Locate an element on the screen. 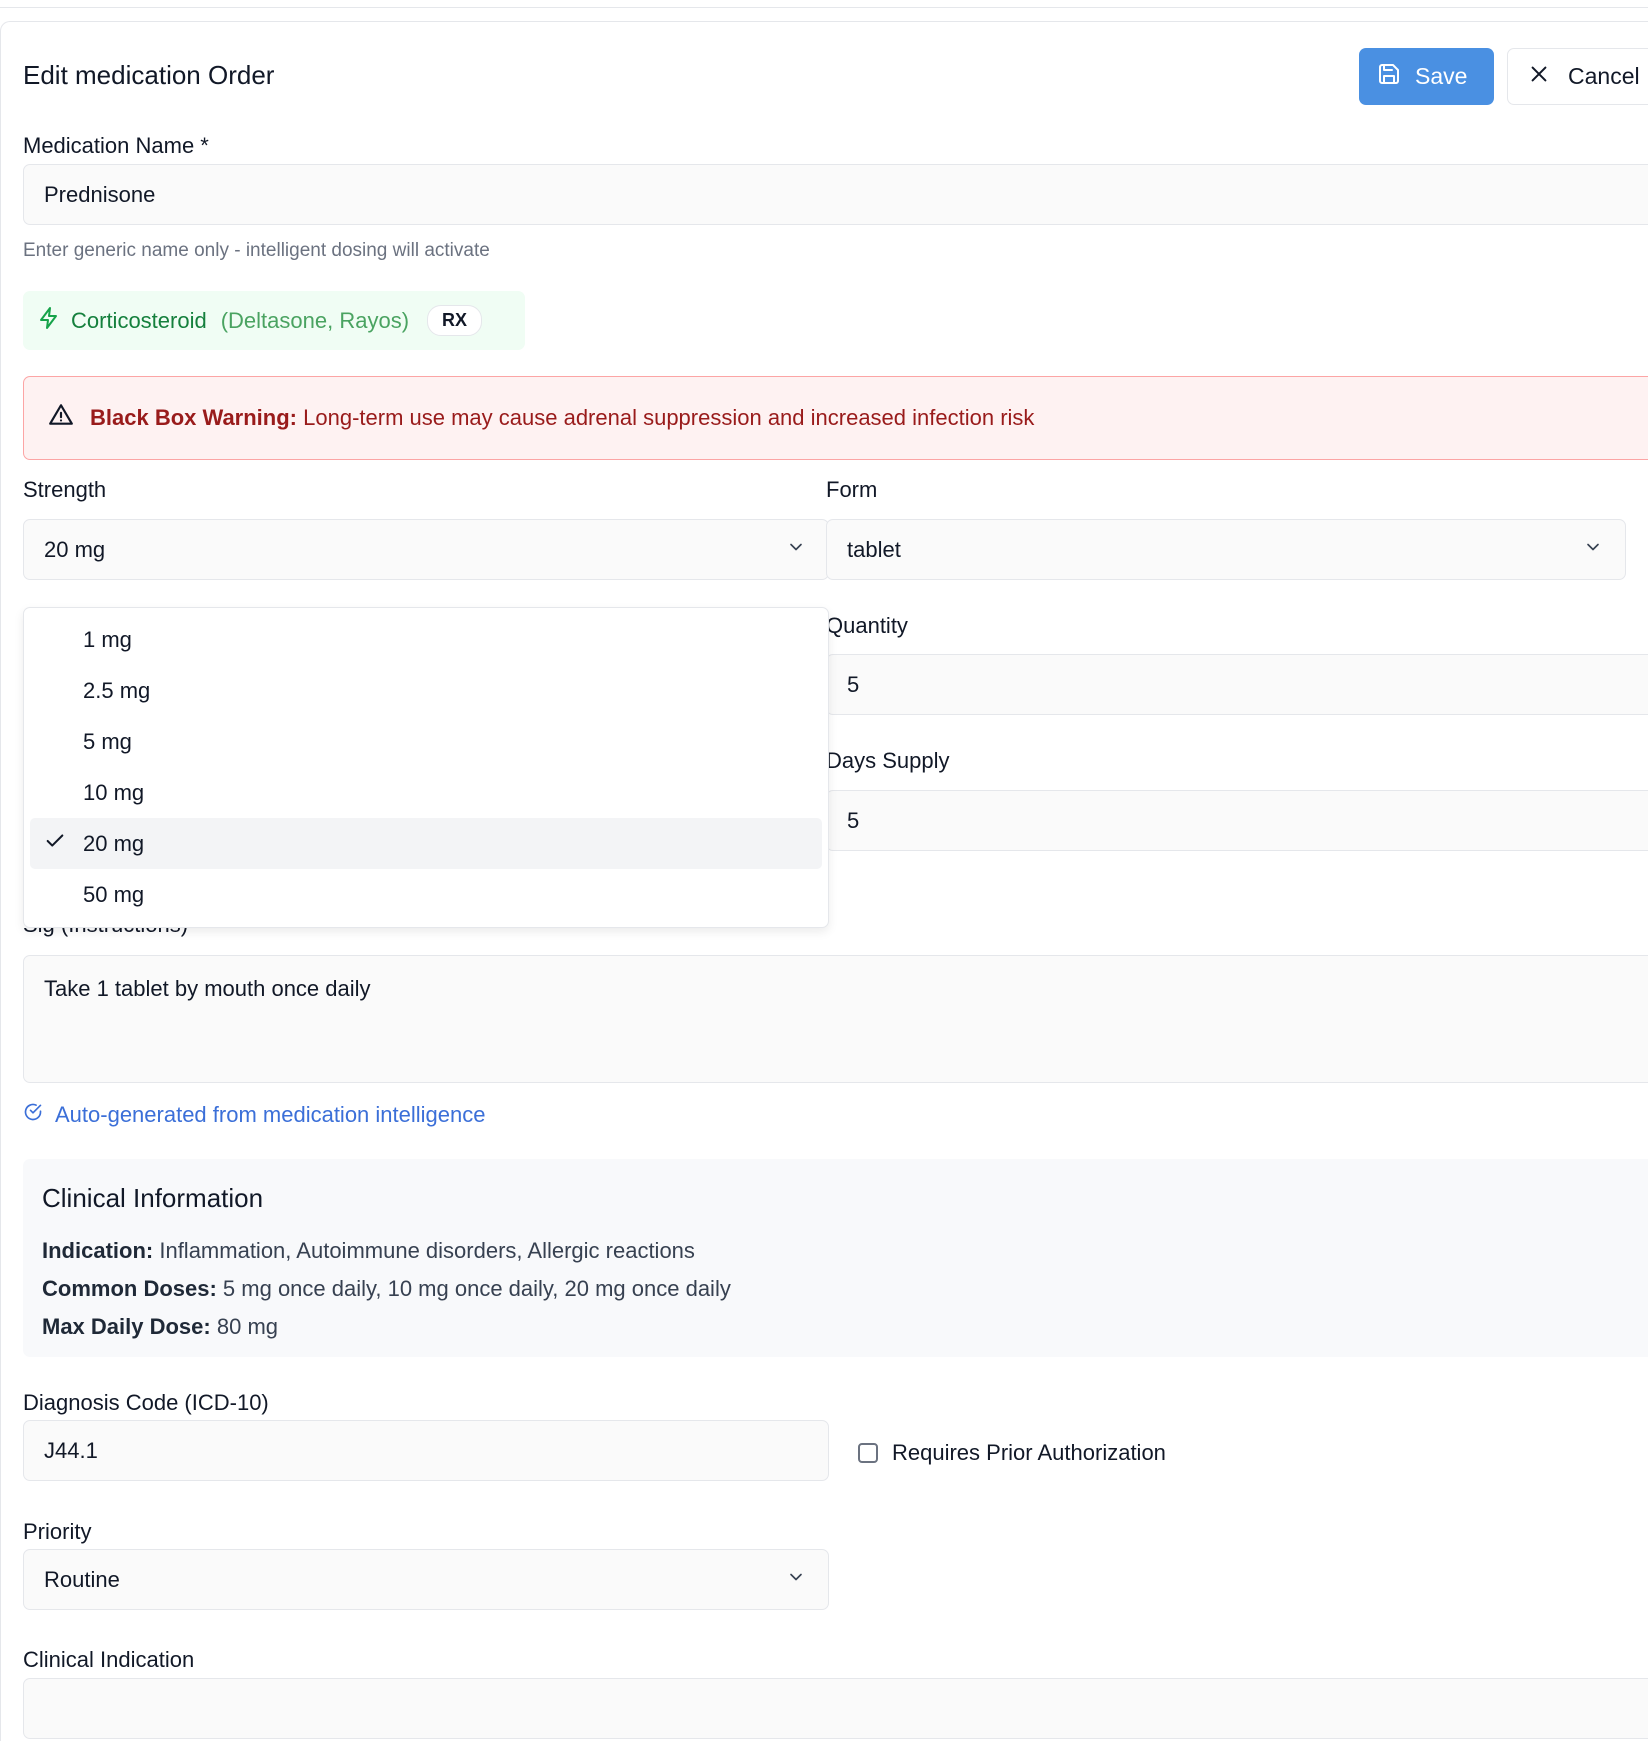  strength-option-selected: 20 mg is located at coordinates (426, 843).